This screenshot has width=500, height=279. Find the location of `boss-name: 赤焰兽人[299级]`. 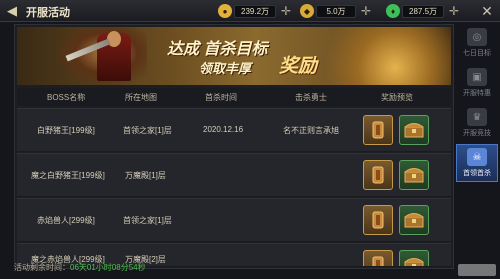

boss-name: 赤焰兽人[299级] is located at coordinates (66, 220).